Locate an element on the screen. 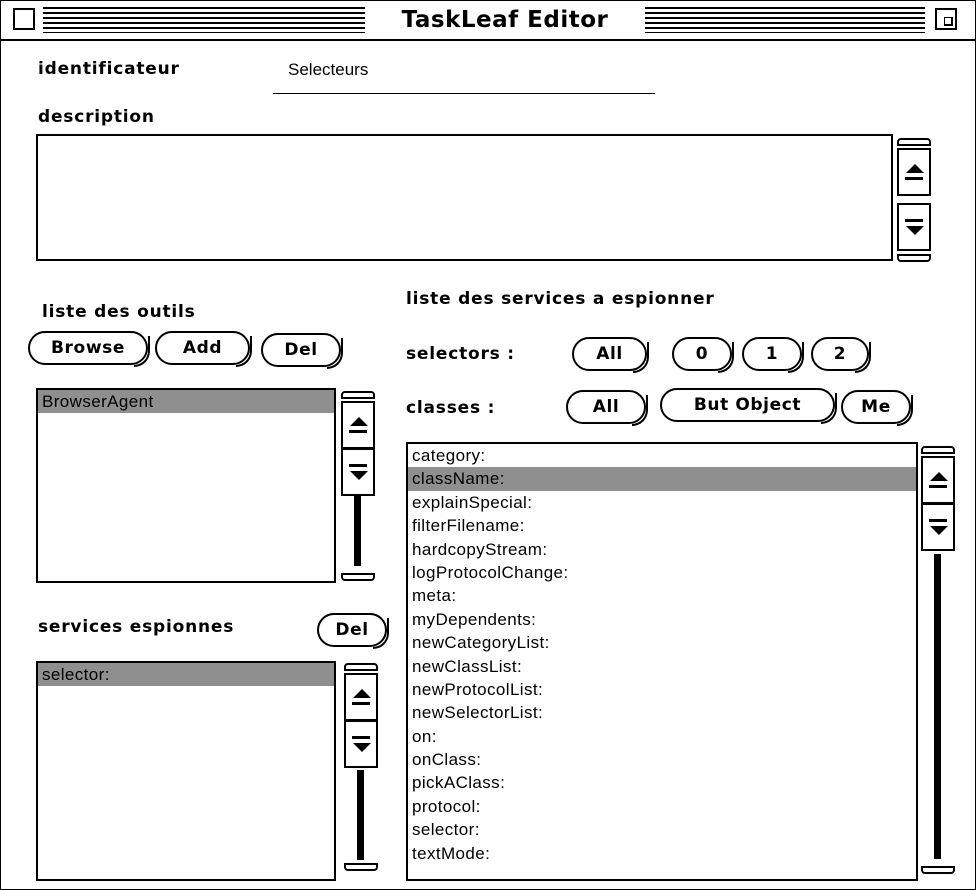  title-stripes-left is located at coordinates (204, 20).